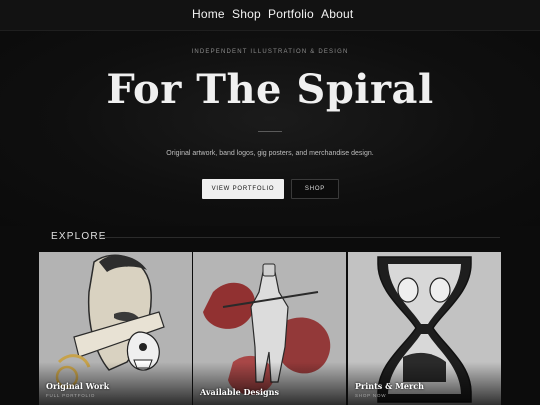  I want to click on explore-divider, so click(300, 237).